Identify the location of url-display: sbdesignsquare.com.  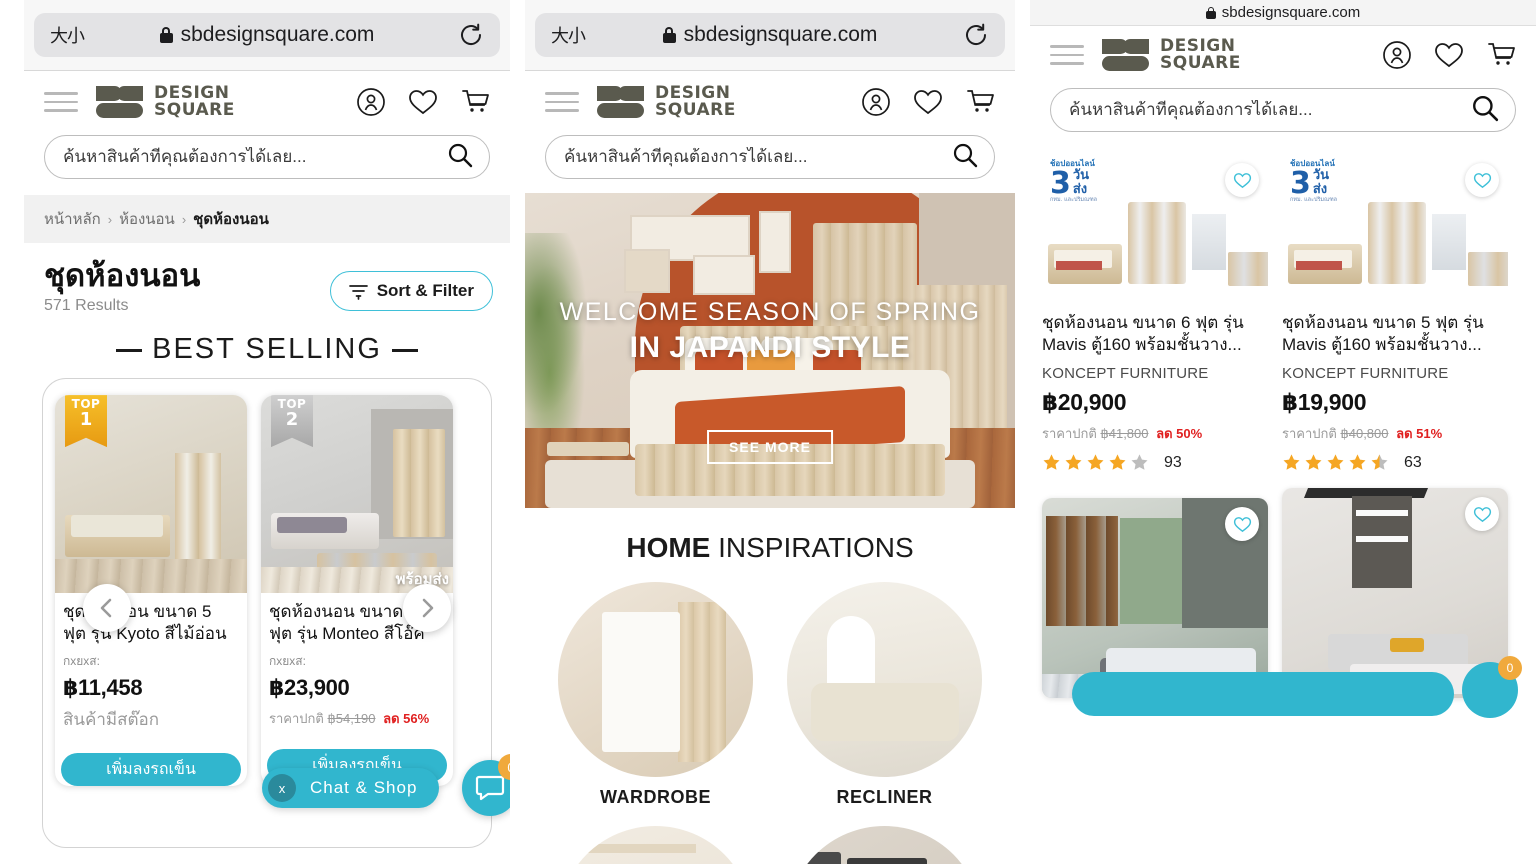
(770, 35).